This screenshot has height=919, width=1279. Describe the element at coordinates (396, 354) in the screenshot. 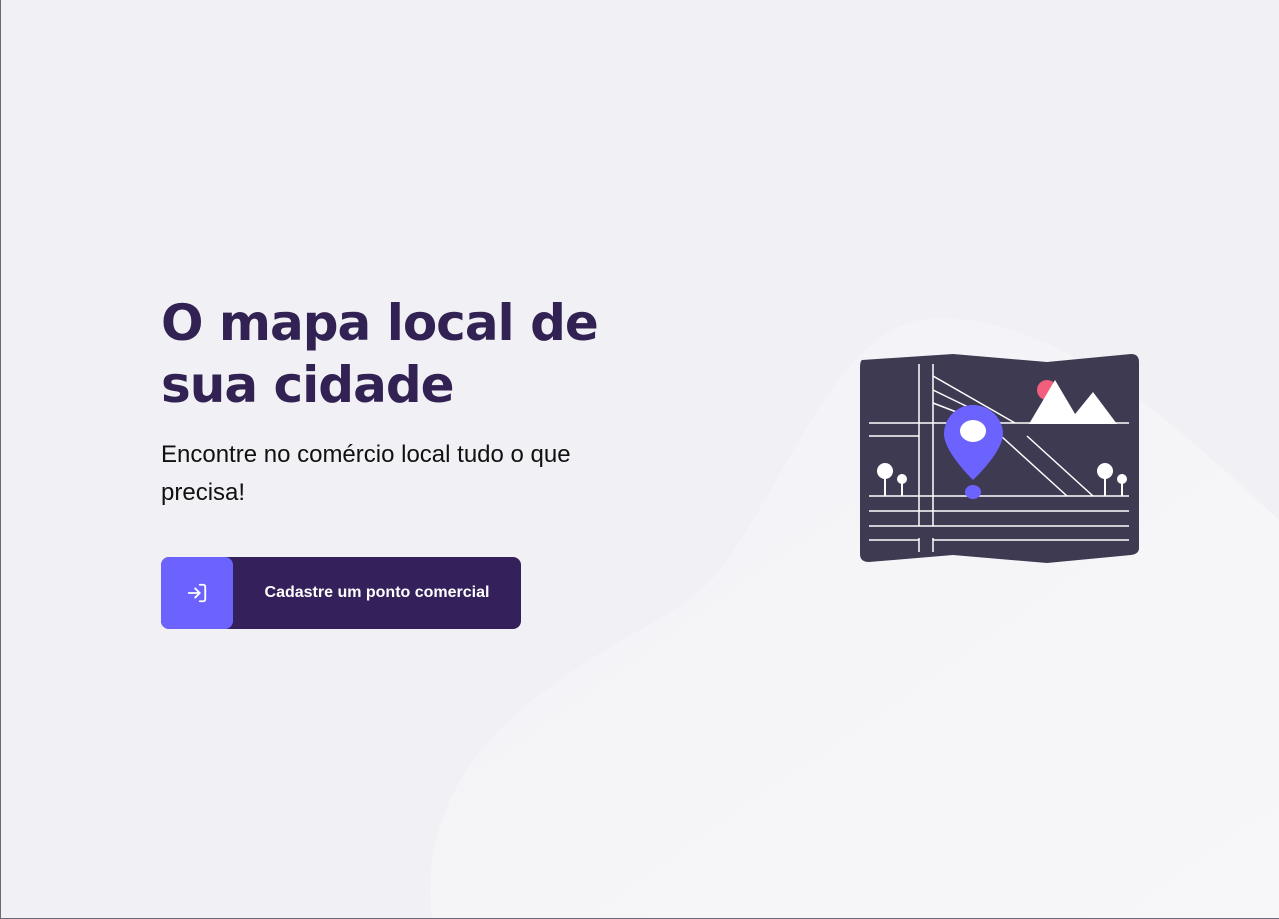

I see `page-title: O mapa local de sua cidade` at that location.